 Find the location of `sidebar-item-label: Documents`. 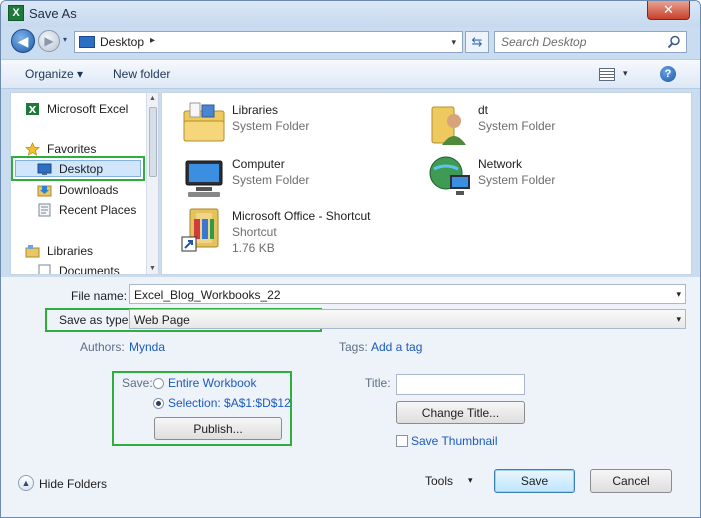

sidebar-item-label: Documents is located at coordinates (89, 269).